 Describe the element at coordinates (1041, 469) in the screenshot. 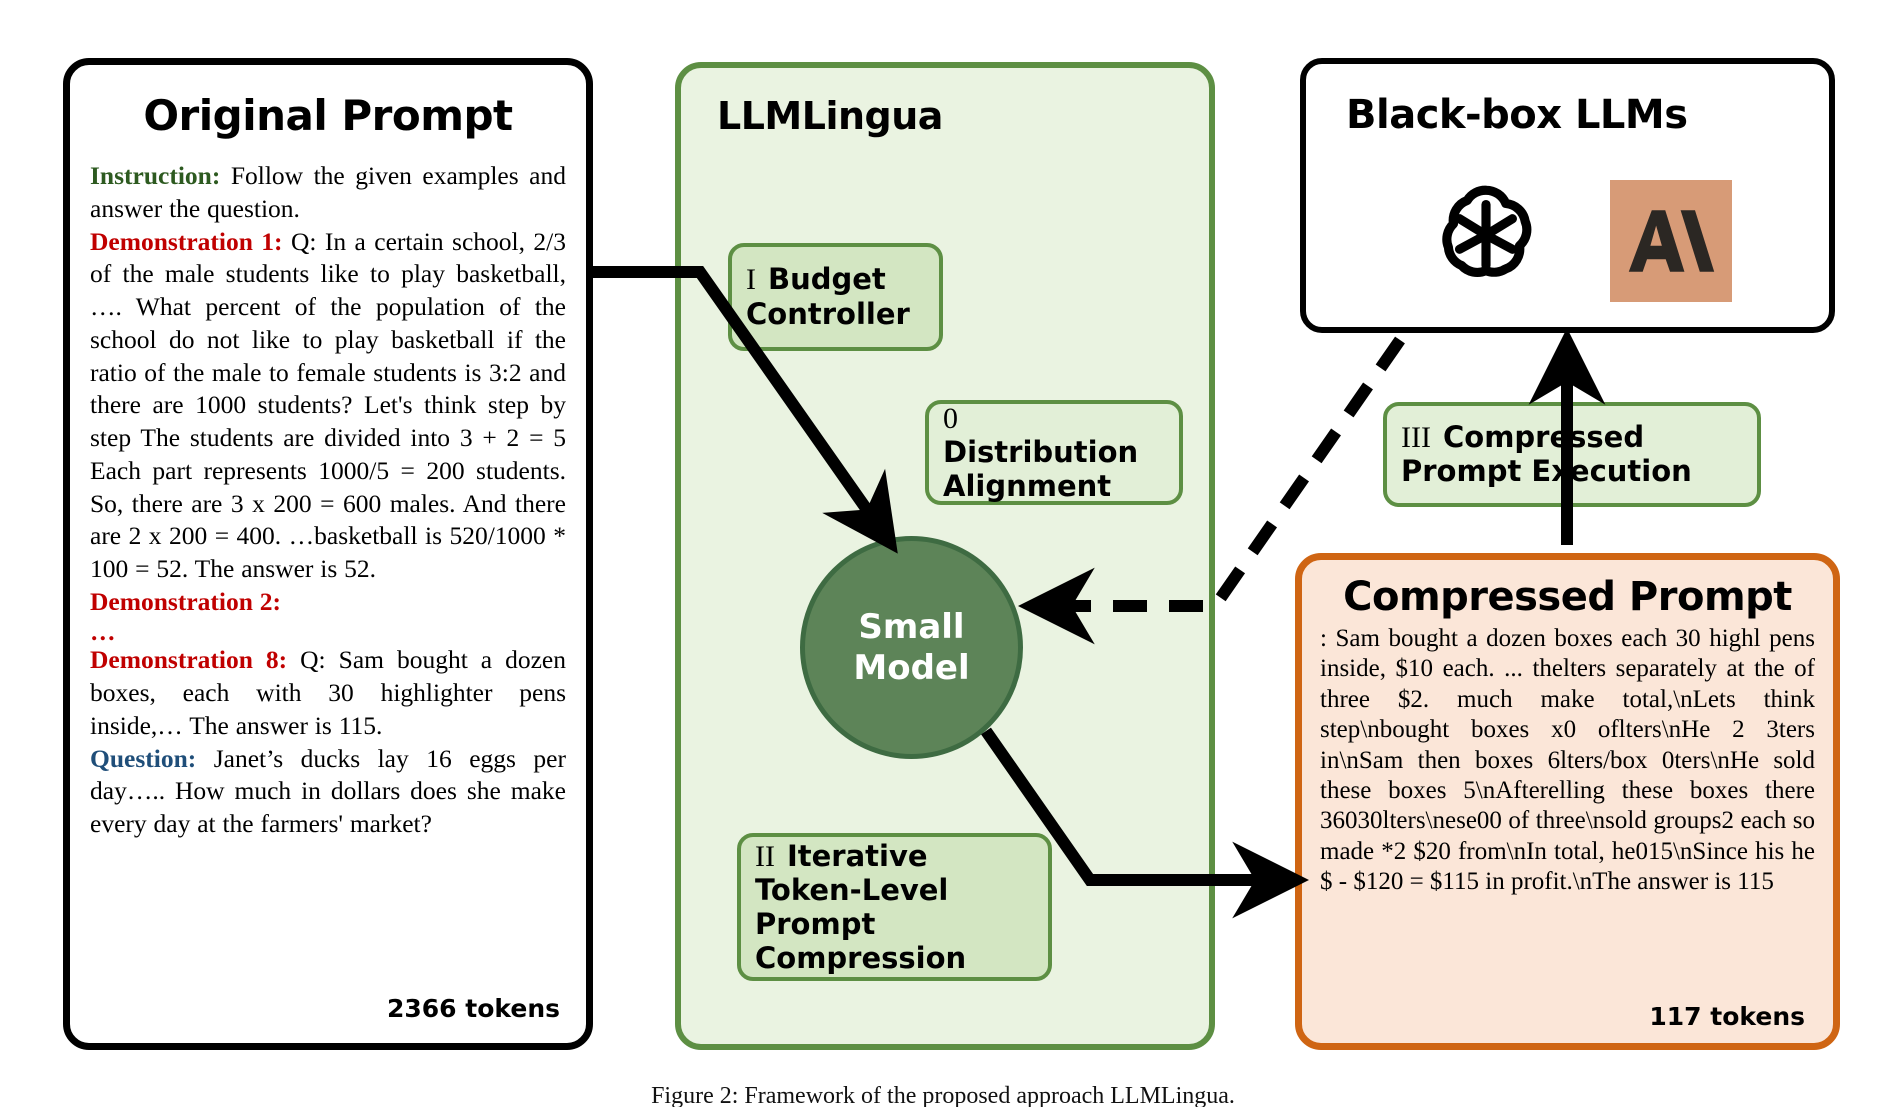

I see `step-label-distribution-alignment: Distribution Alignment` at that location.